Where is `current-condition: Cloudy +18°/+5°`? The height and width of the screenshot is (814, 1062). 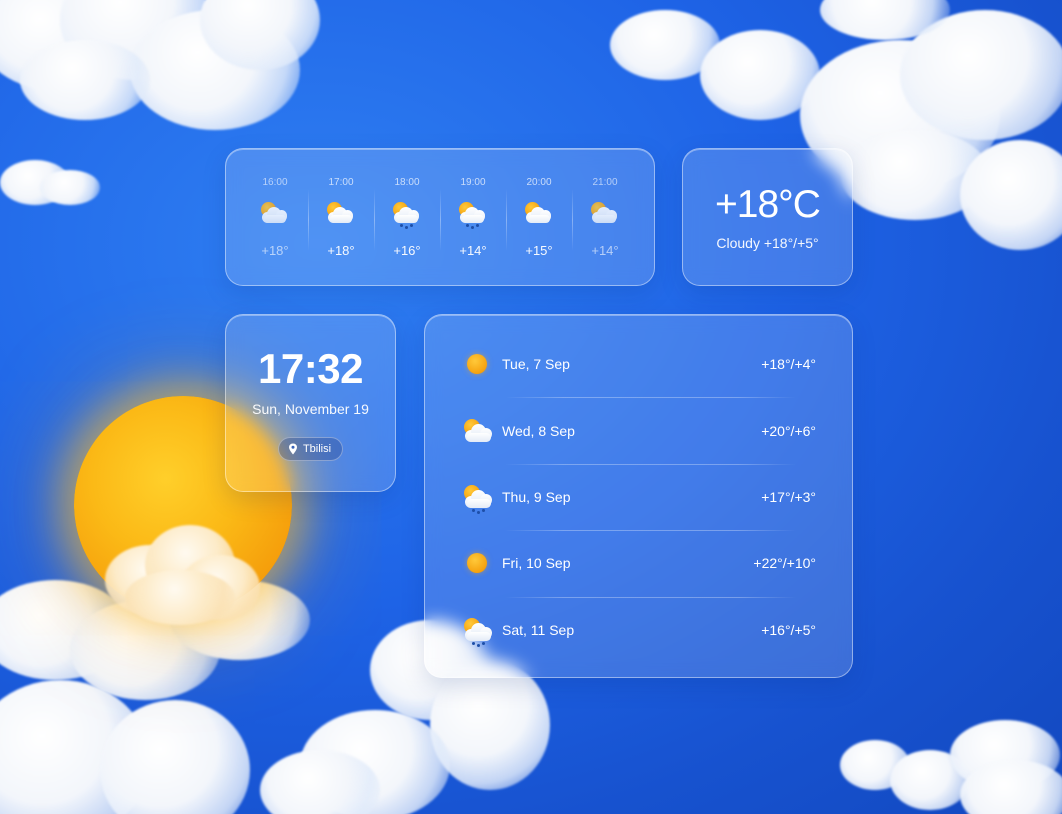 current-condition: Cloudy +18°/+5° is located at coordinates (767, 243).